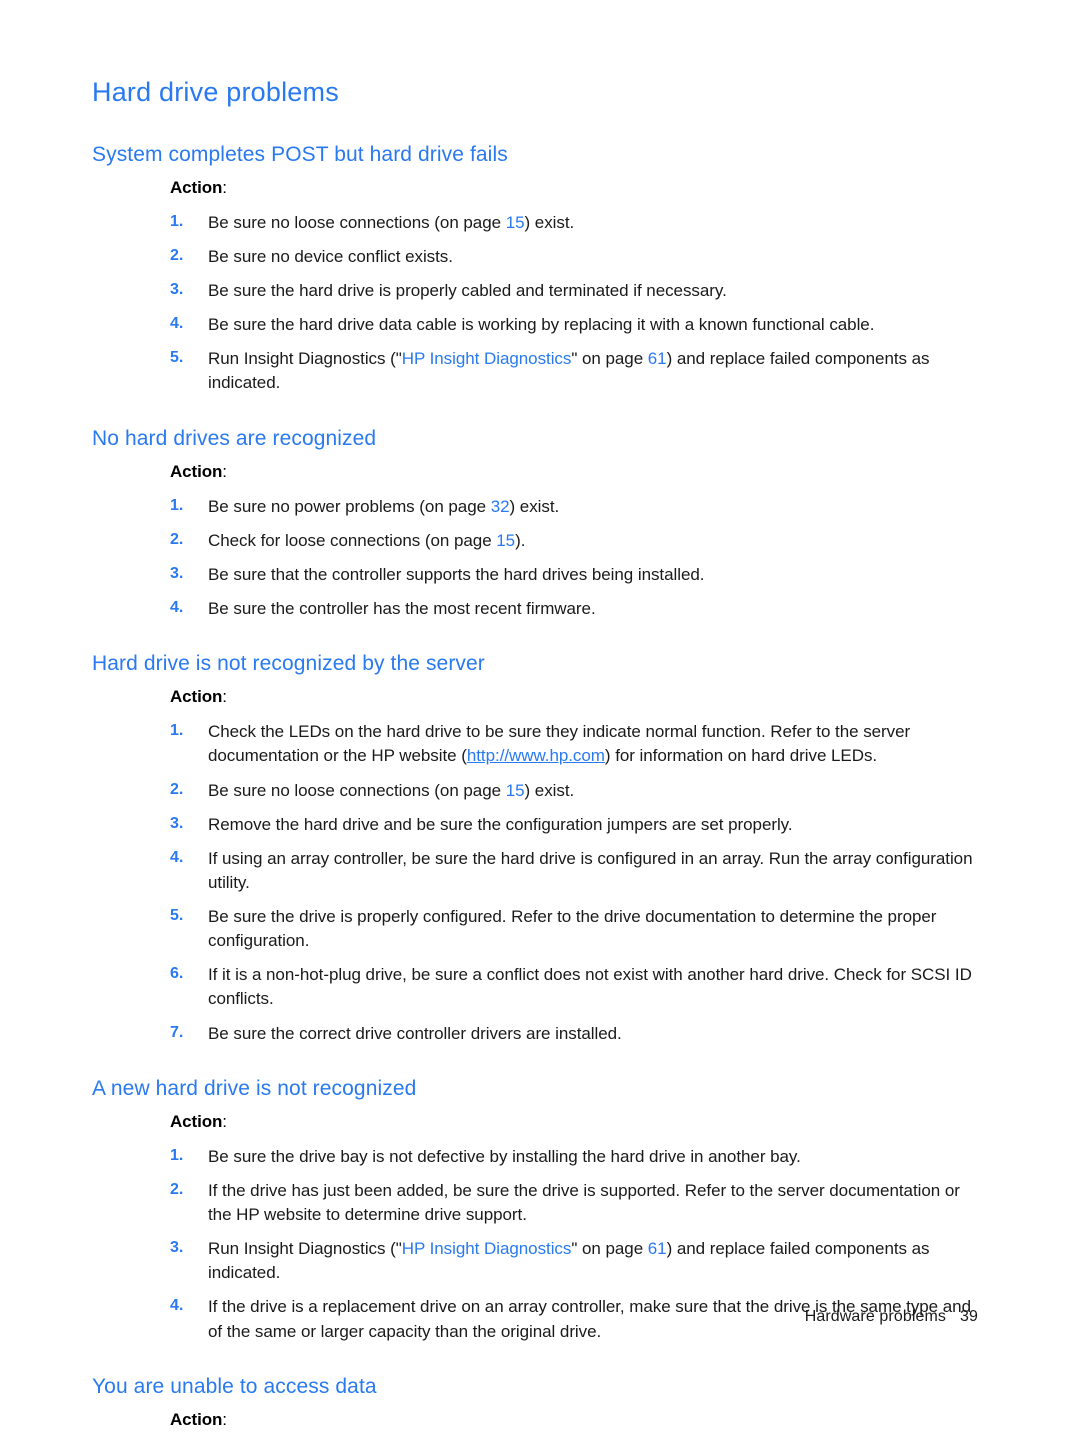 This screenshot has width=1080, height=1443. What do you see at coordinates (177, 608) in the screenshot?
I see `step-number: 4.` at bounding box center [177, 608].